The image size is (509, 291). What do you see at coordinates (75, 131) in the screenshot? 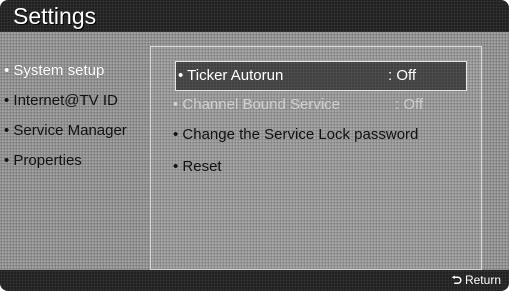
I see `sidebar-item-service-manager: • Service Manager` at bounding box center [75, 131].